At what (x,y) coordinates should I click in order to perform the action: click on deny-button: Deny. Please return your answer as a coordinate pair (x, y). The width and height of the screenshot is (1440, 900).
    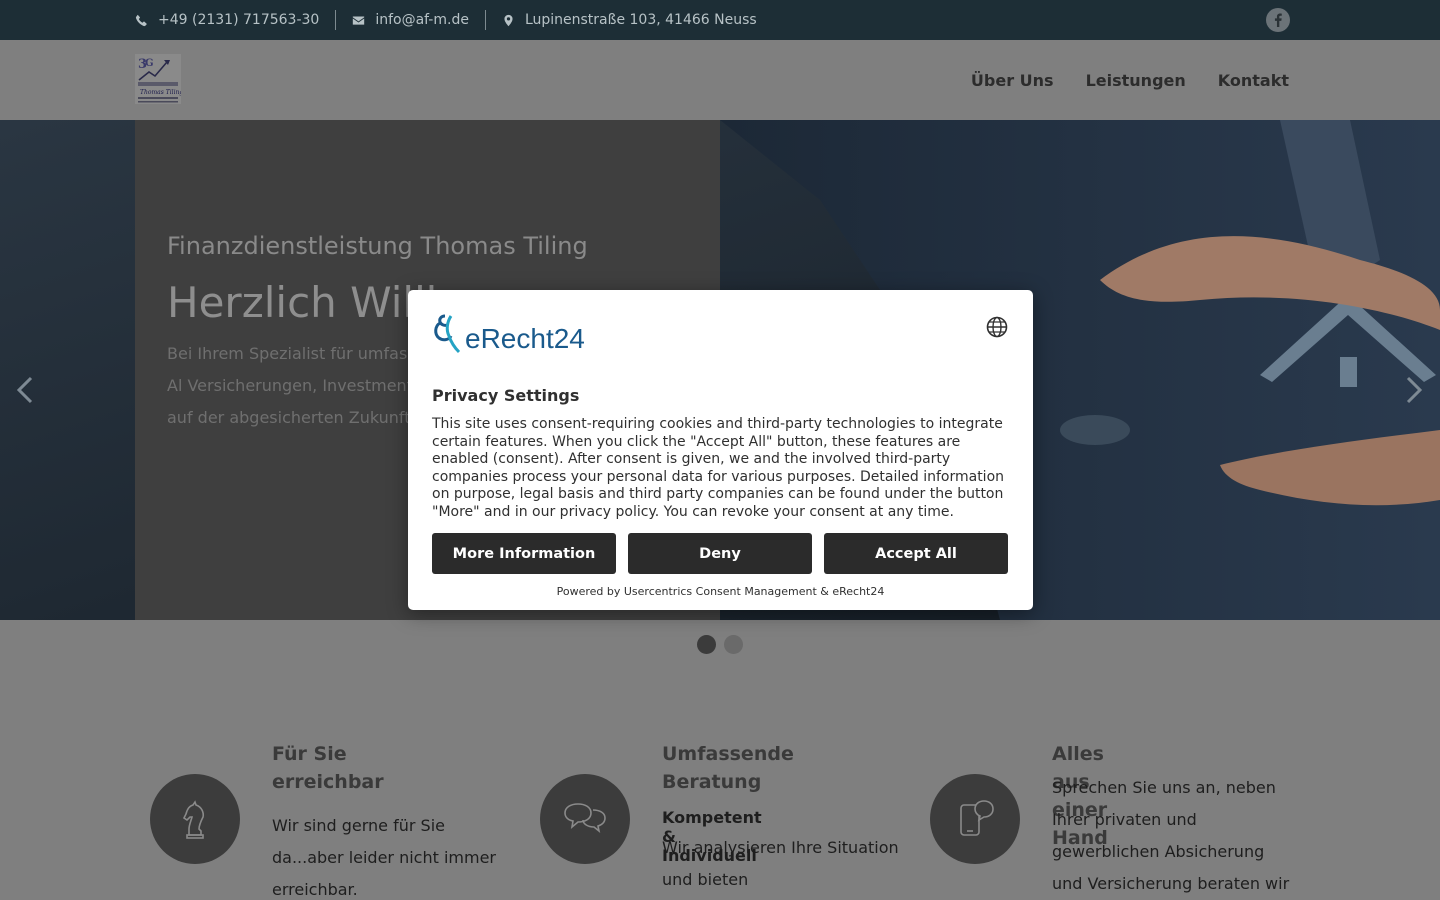
    Looking at the image, I should click on (720, 553).